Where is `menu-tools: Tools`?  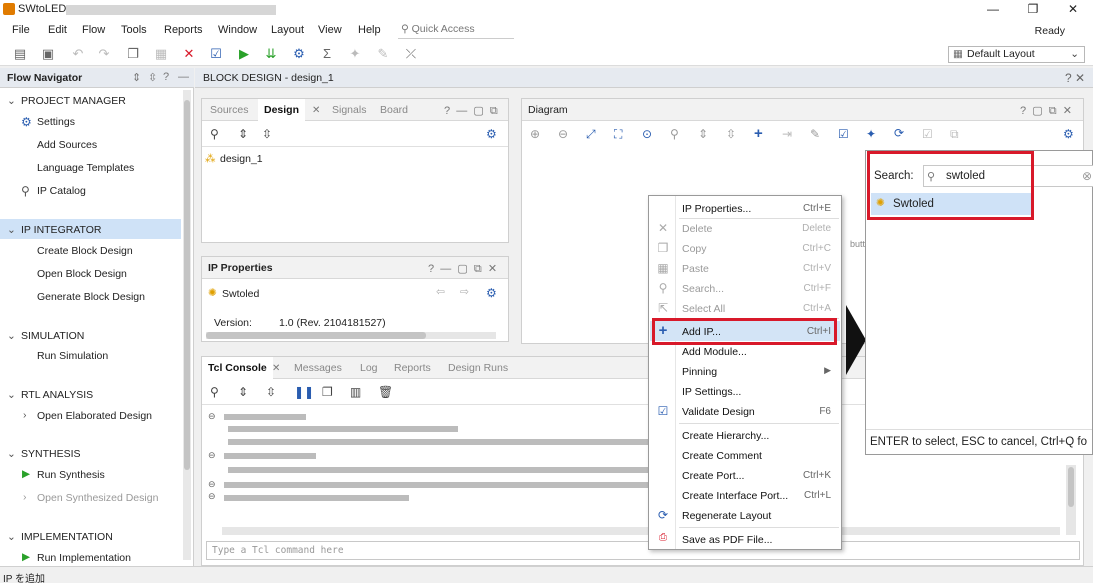
menu-tools: Tools is located at coordinates (134, 30).